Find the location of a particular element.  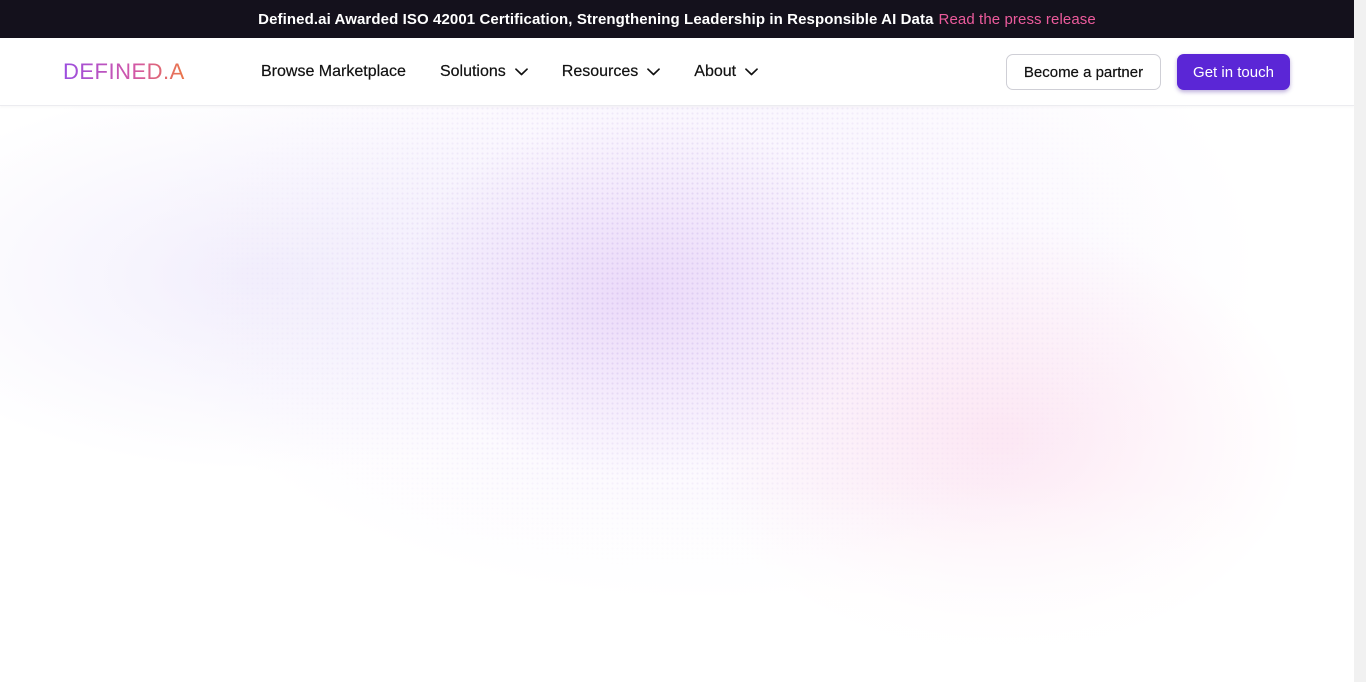

logo-wordmark: DEFINED.AI is located at coordinates (124, 72).